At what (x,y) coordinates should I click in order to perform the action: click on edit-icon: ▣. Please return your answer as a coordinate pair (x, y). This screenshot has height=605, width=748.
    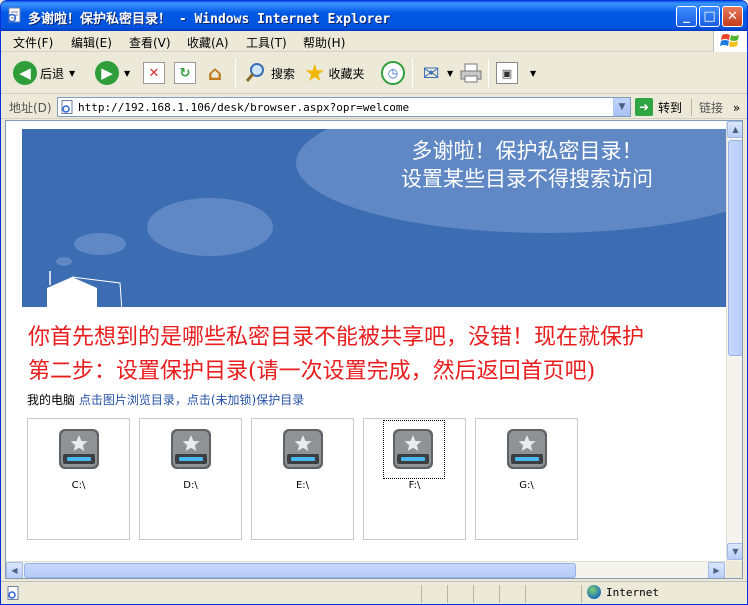
    Looking at the image, I should click on (507, 73).